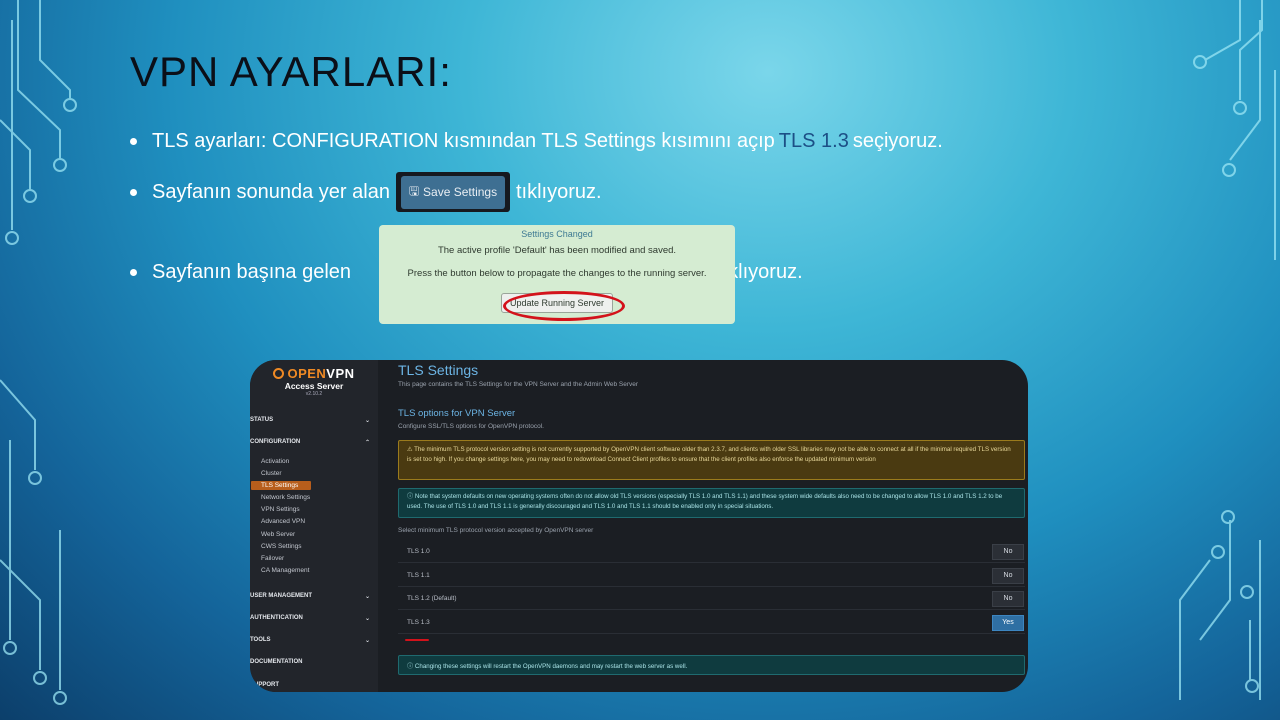 The image size is (1280, 720). Describe the element at coordinates (281, 485) in the screenshot. I see `sidebar-item-tls-settings: TLS Settings` at that location.